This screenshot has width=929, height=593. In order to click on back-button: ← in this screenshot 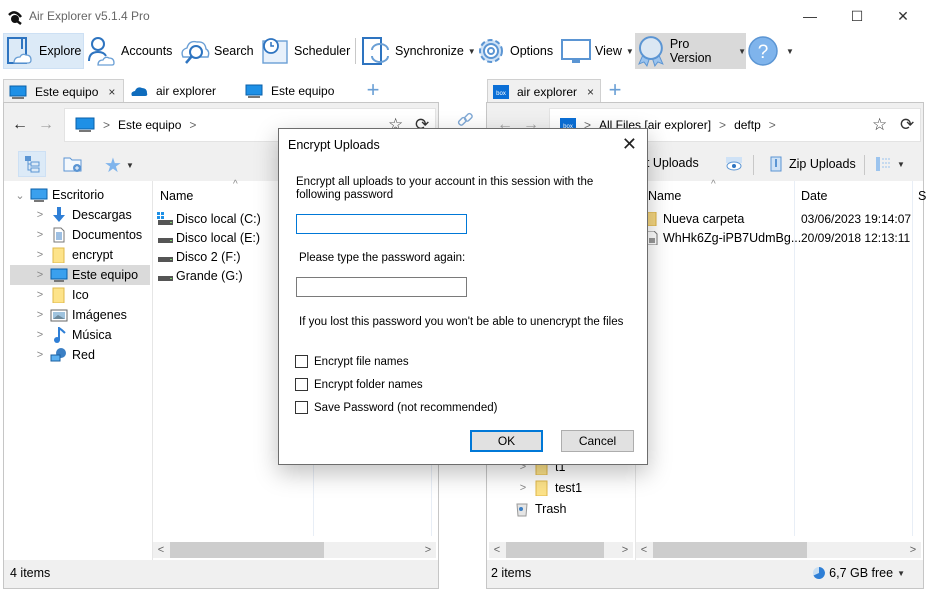, I will do `click(20, 125)`.